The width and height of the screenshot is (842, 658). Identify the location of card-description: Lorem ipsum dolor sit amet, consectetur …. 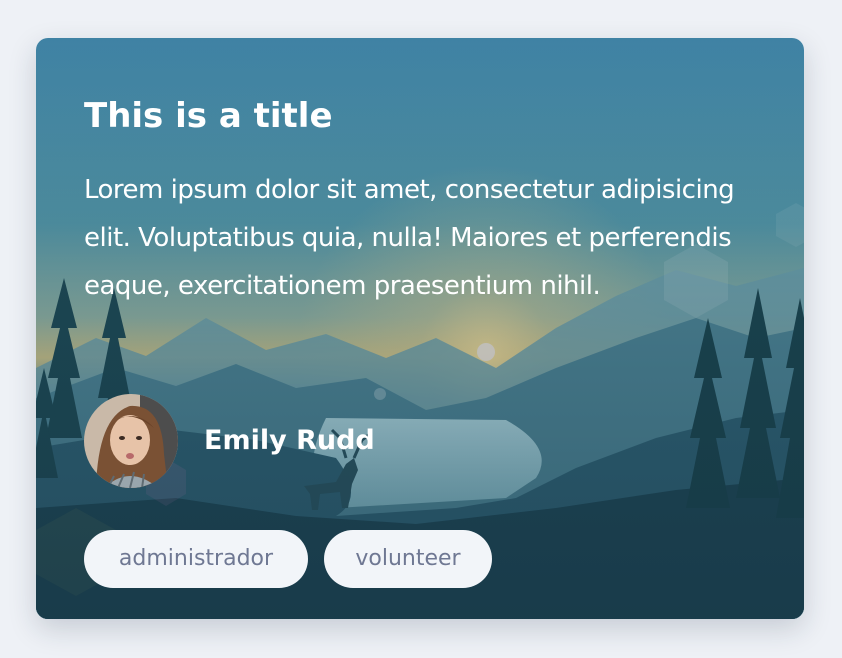
(409, 238).